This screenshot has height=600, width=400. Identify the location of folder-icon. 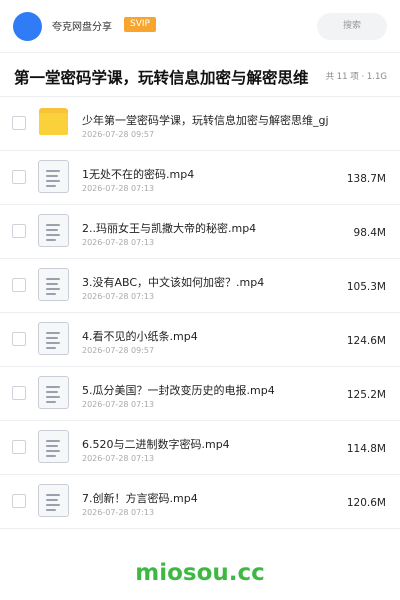
(53, 121).